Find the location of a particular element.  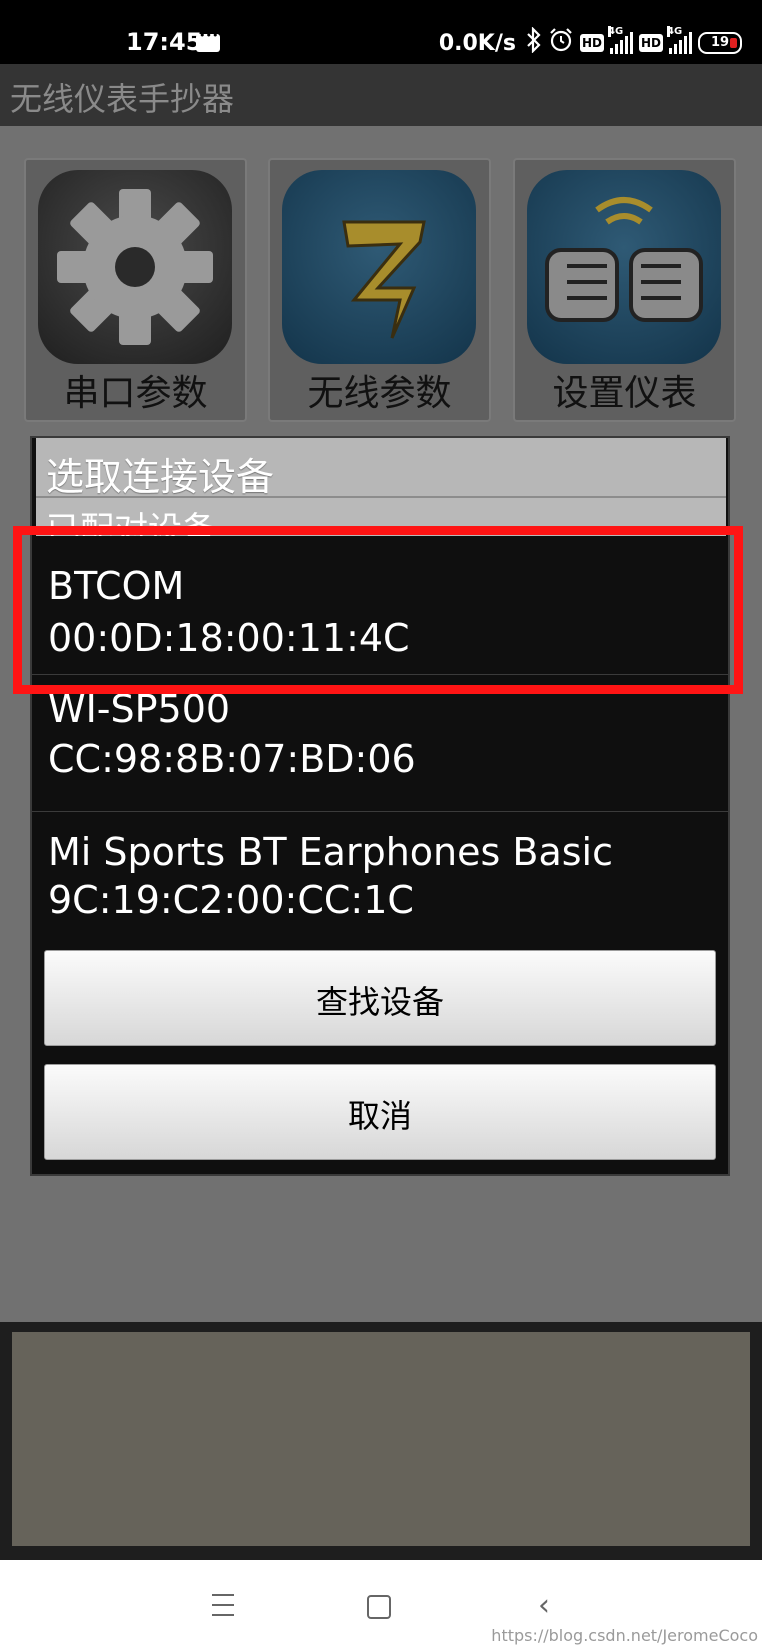

watermark: https://blog.csdn.net/JeromeCoco is located at coordinates (624, 1635).